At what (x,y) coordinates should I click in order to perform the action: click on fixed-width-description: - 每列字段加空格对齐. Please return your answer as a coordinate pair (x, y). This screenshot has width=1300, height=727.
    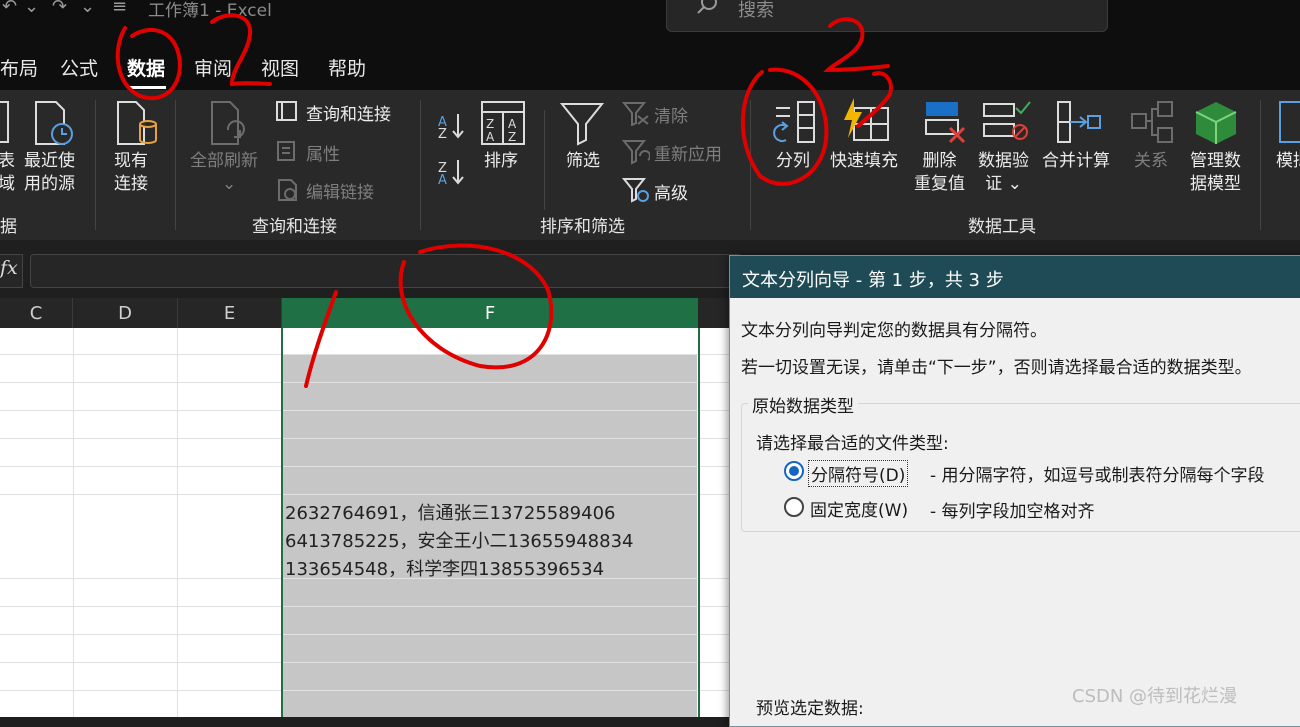
    Looking at the image, I should click on (1012, 512).